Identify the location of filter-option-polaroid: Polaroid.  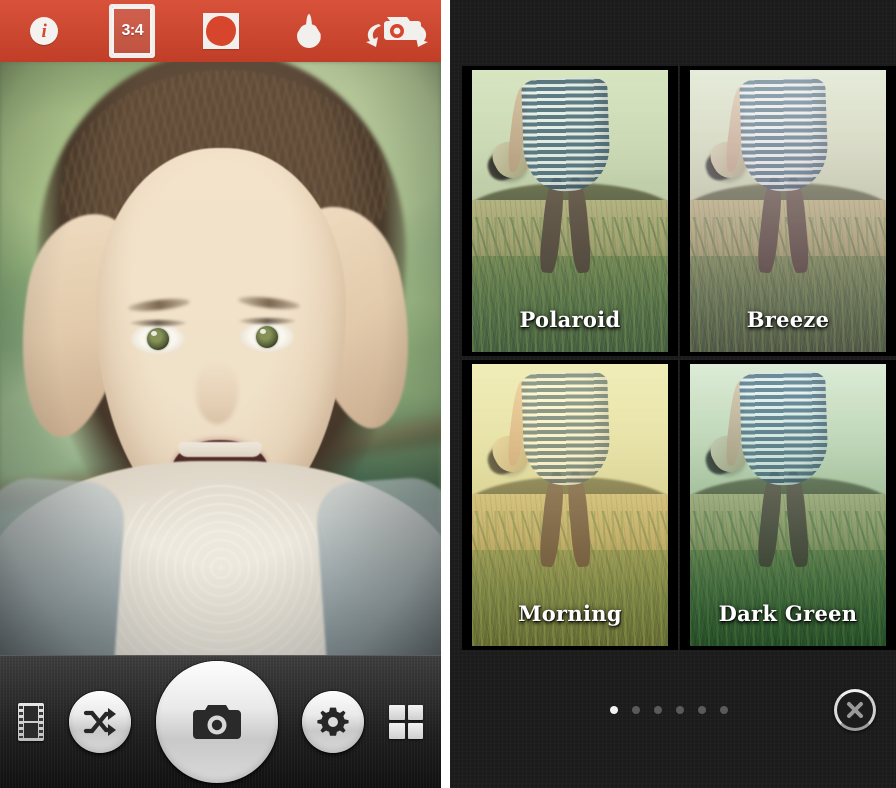
(570, 211).